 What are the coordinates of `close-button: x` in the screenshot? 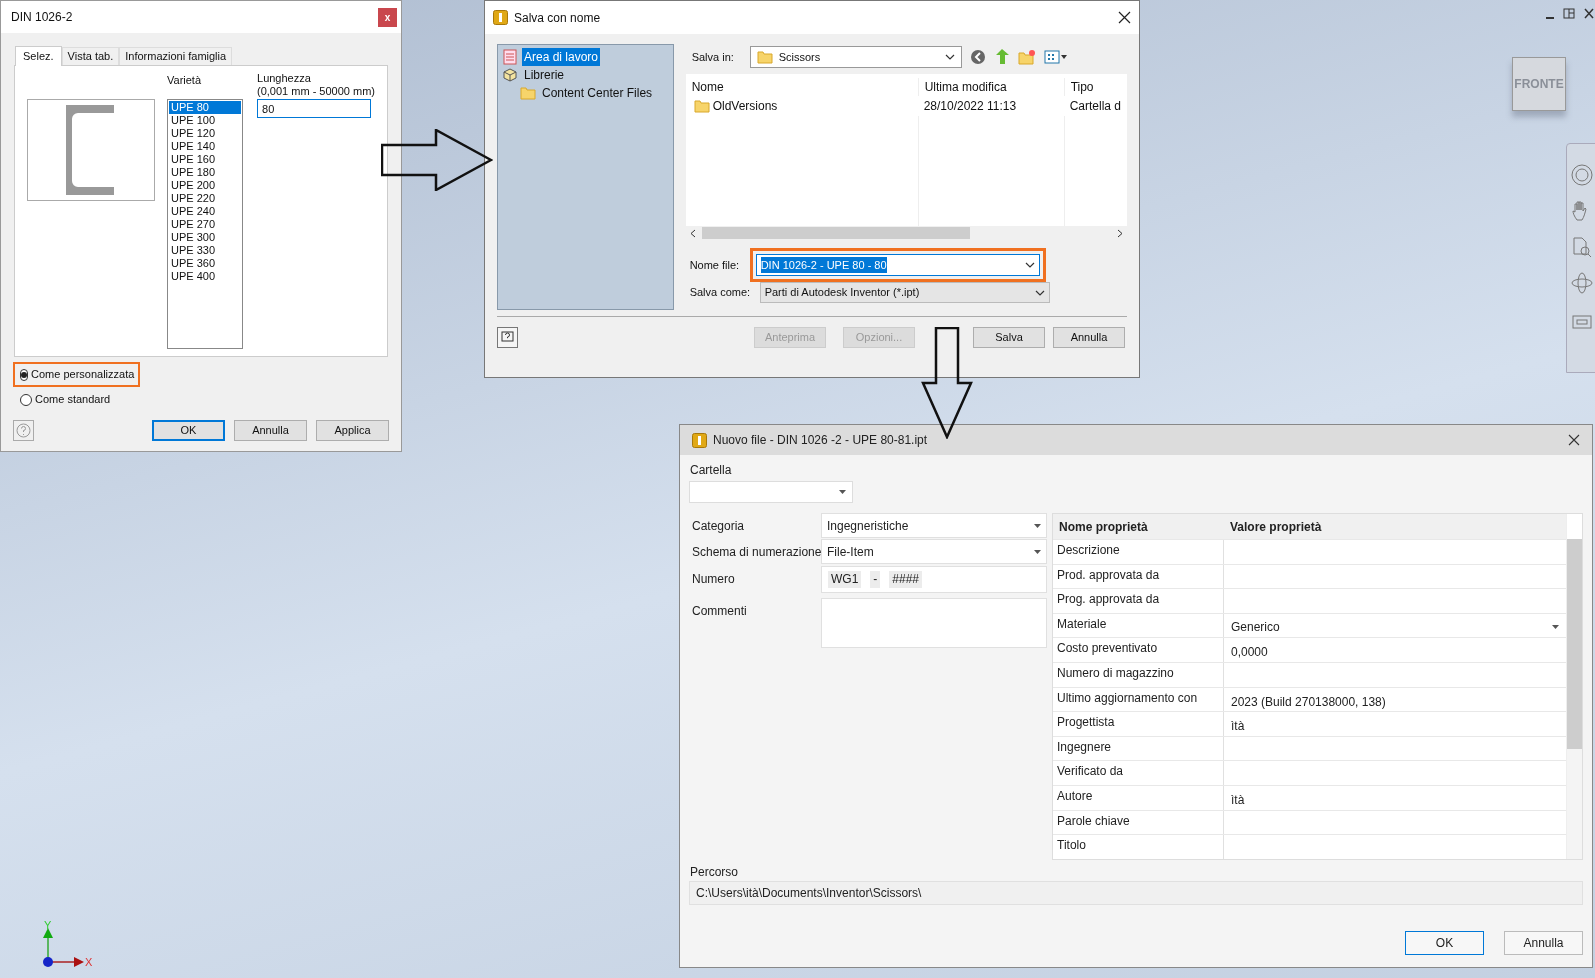 It's located at (387, 17).